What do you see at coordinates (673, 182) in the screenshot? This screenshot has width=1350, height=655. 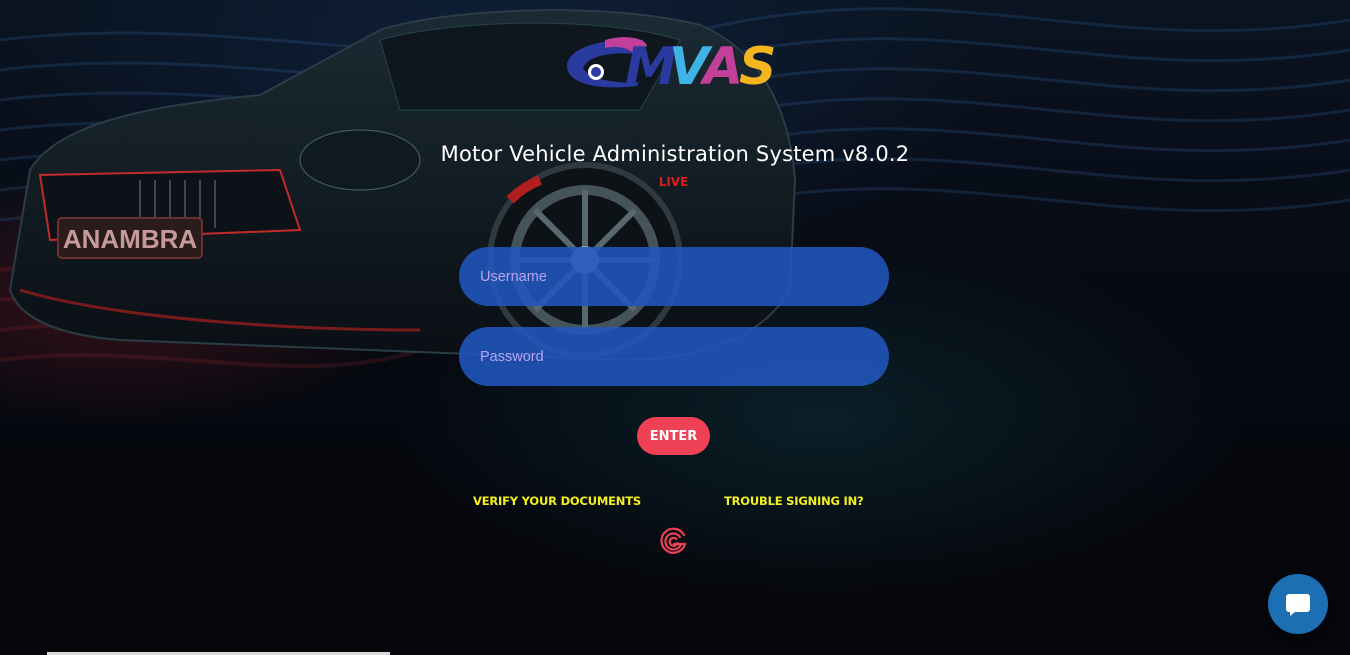 I see `environment-badge: LIVE` at bounding box center [673, 182].